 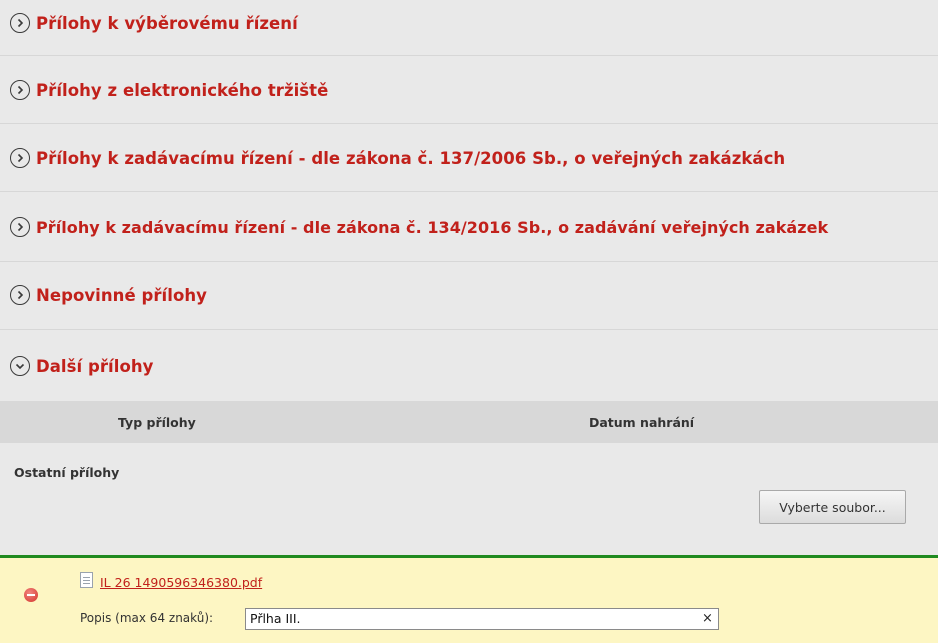 What do you see at coordinates (147, 618) in the screenshot?
I see `description-label: Popis (max 64 znaků):` at bounding box center [147, 618].